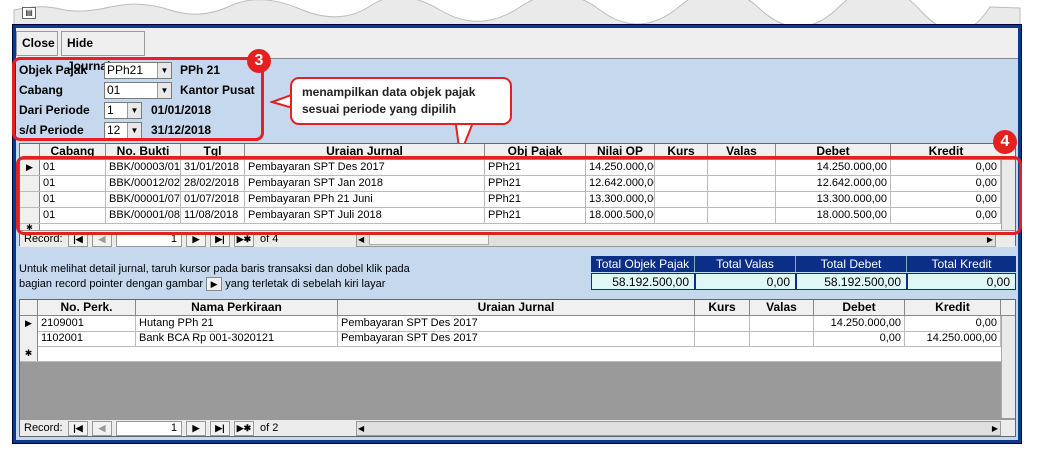  What do you see at coordinates (643, 281) in the screenshot?
I see `total-objek-pajak-value: 58.192.500,00` at bounding box center [643, 281].